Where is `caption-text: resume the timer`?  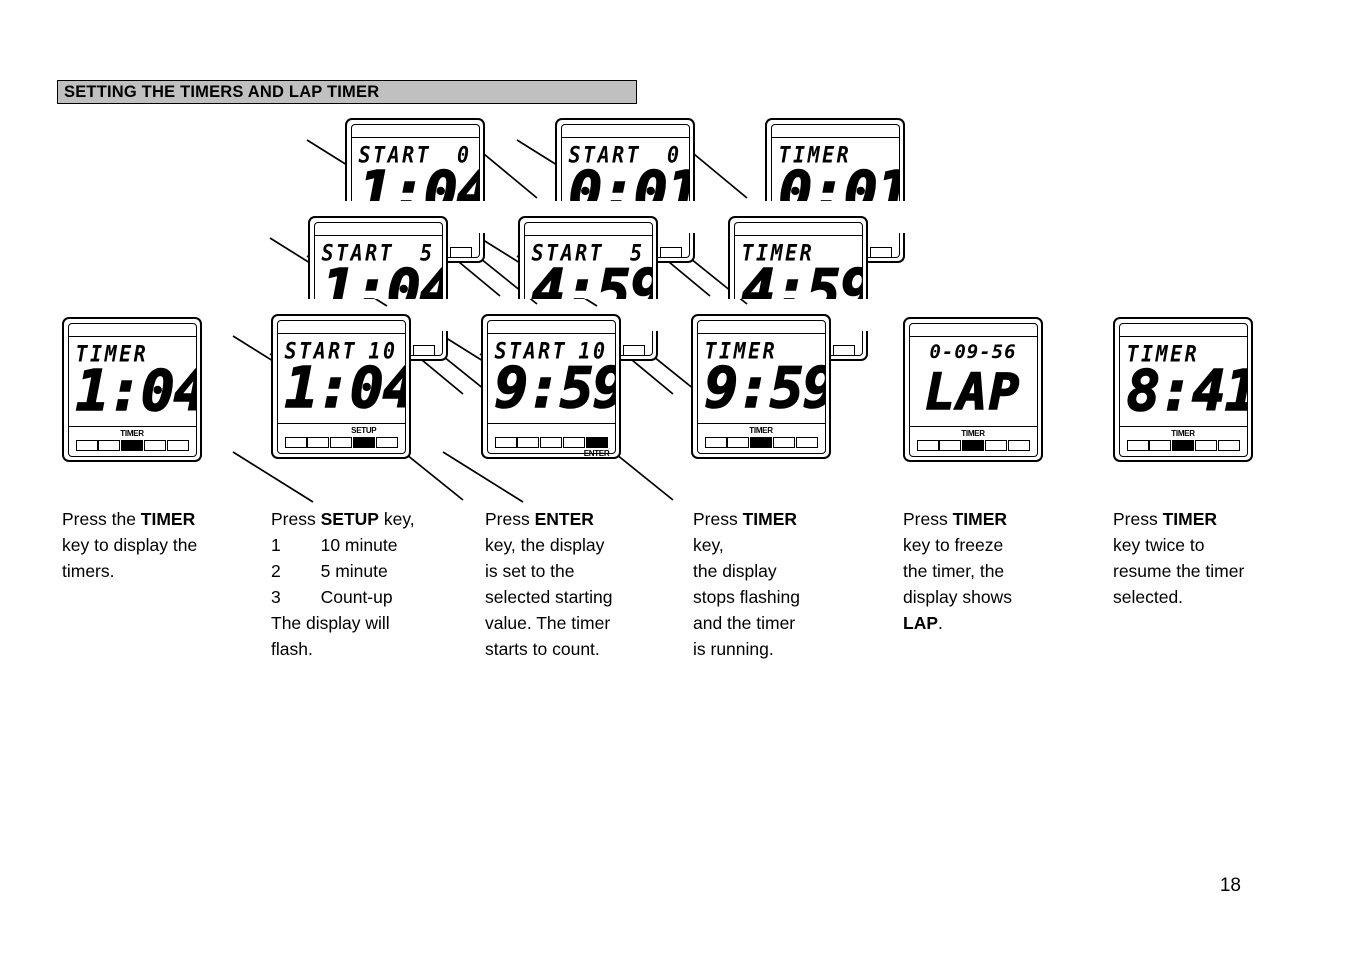
caption-text: resume the timer is located at coordinates (1179, 571).